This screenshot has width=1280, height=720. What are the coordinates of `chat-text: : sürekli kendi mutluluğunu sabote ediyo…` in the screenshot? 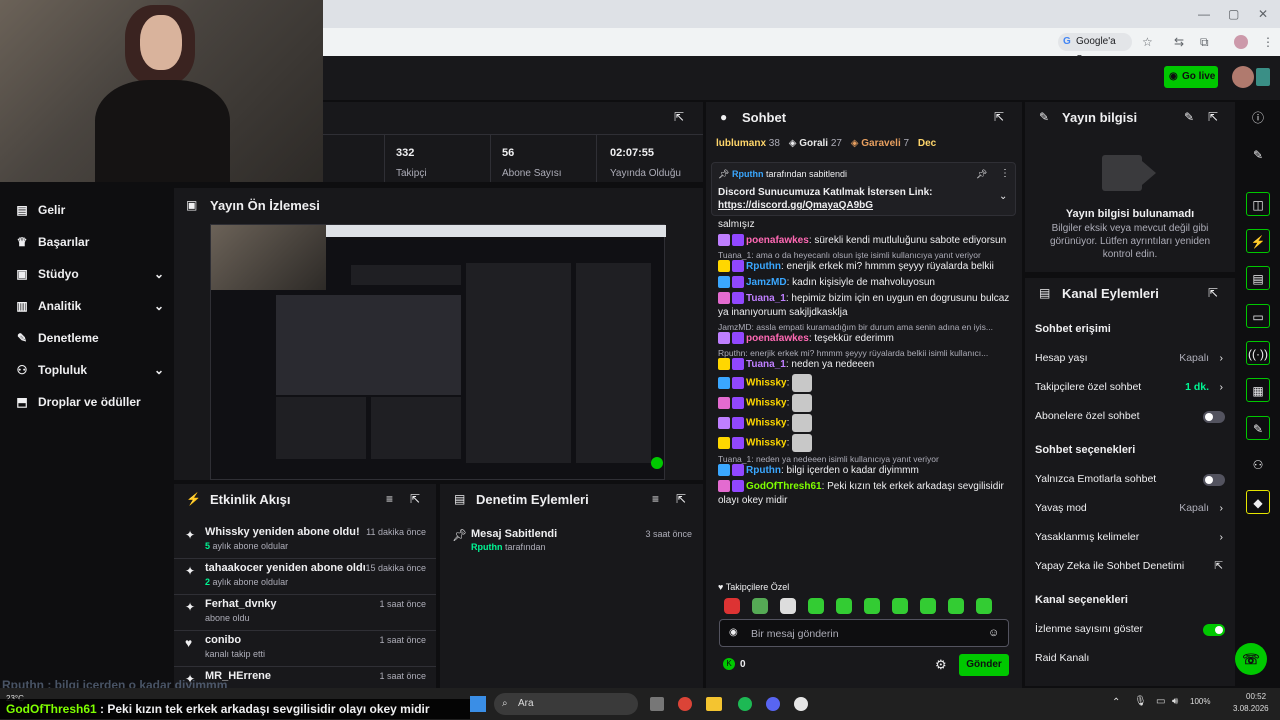 It's located at (907, 240).